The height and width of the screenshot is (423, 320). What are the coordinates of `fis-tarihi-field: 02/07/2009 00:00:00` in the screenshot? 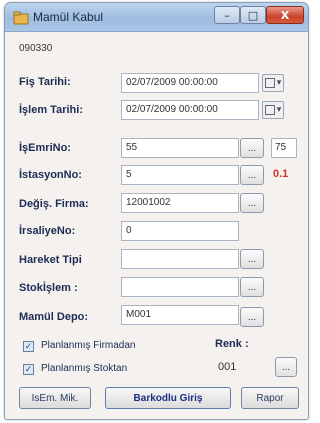 It's located at (190, 83).